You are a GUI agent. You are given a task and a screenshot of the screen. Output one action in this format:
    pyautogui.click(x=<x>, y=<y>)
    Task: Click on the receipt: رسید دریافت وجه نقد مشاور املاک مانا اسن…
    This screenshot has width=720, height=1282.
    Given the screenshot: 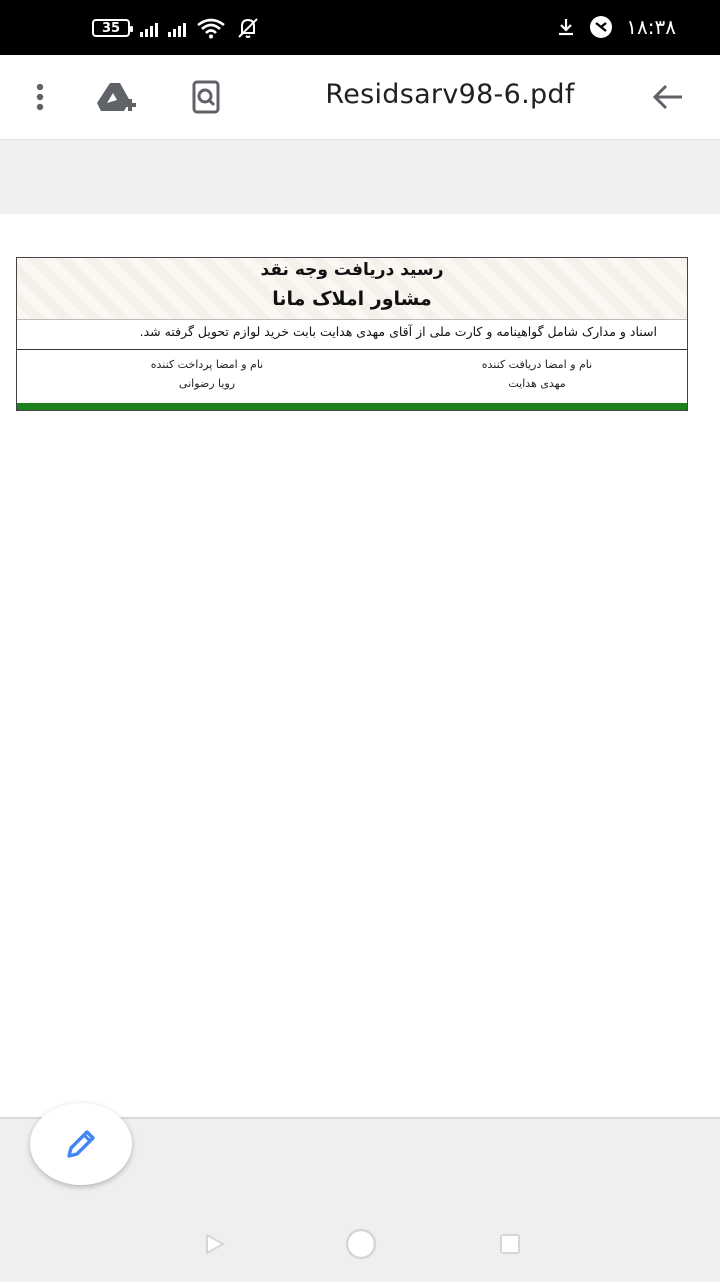 What is the action you would take?
    pyautogui.click(x=352, y=334)
    